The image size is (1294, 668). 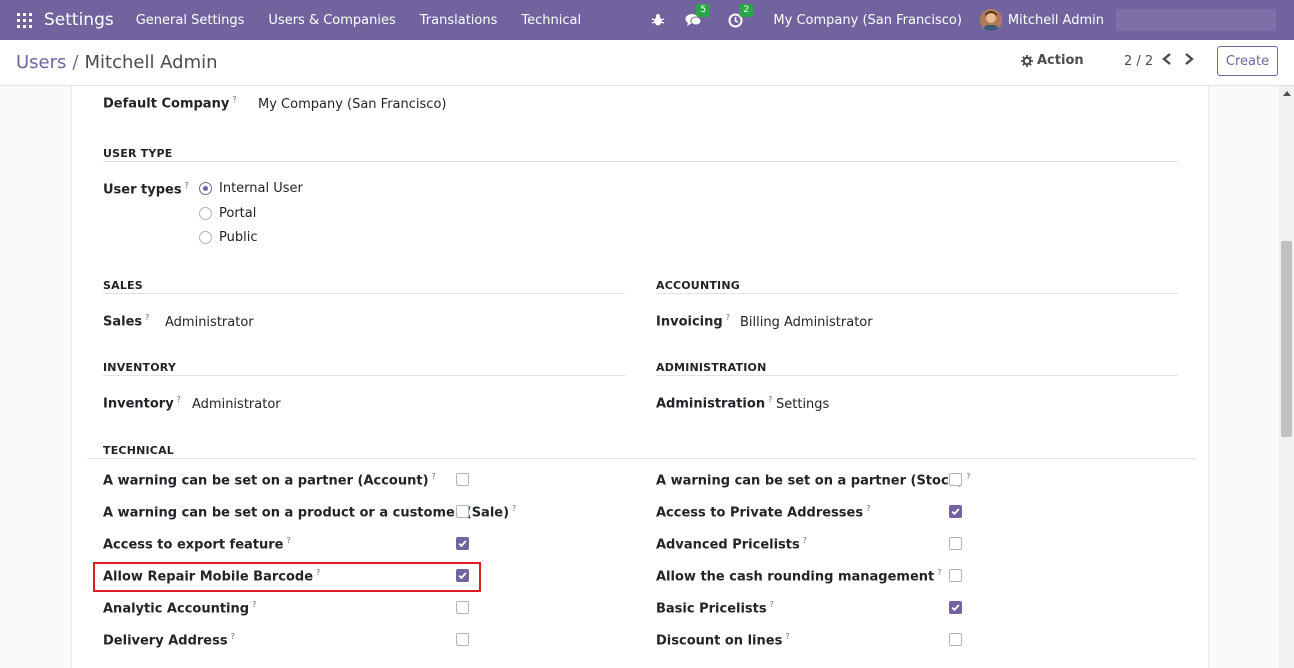 I want to click on section-user-type: USER TYPE, so click(x=138, y=153).